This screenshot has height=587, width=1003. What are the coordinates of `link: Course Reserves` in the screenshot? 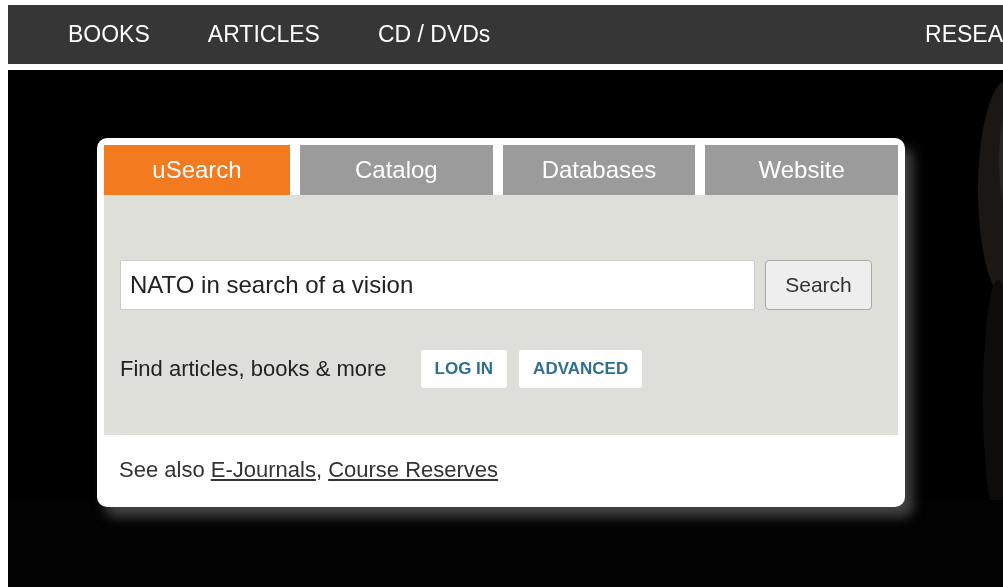 It's located at (413, 469).